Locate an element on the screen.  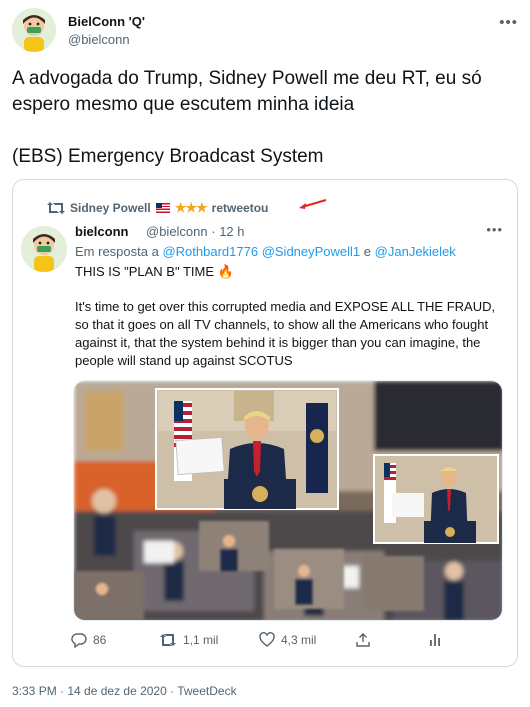
mention-link: @JanJekielek is located at coordinates (415, 251).